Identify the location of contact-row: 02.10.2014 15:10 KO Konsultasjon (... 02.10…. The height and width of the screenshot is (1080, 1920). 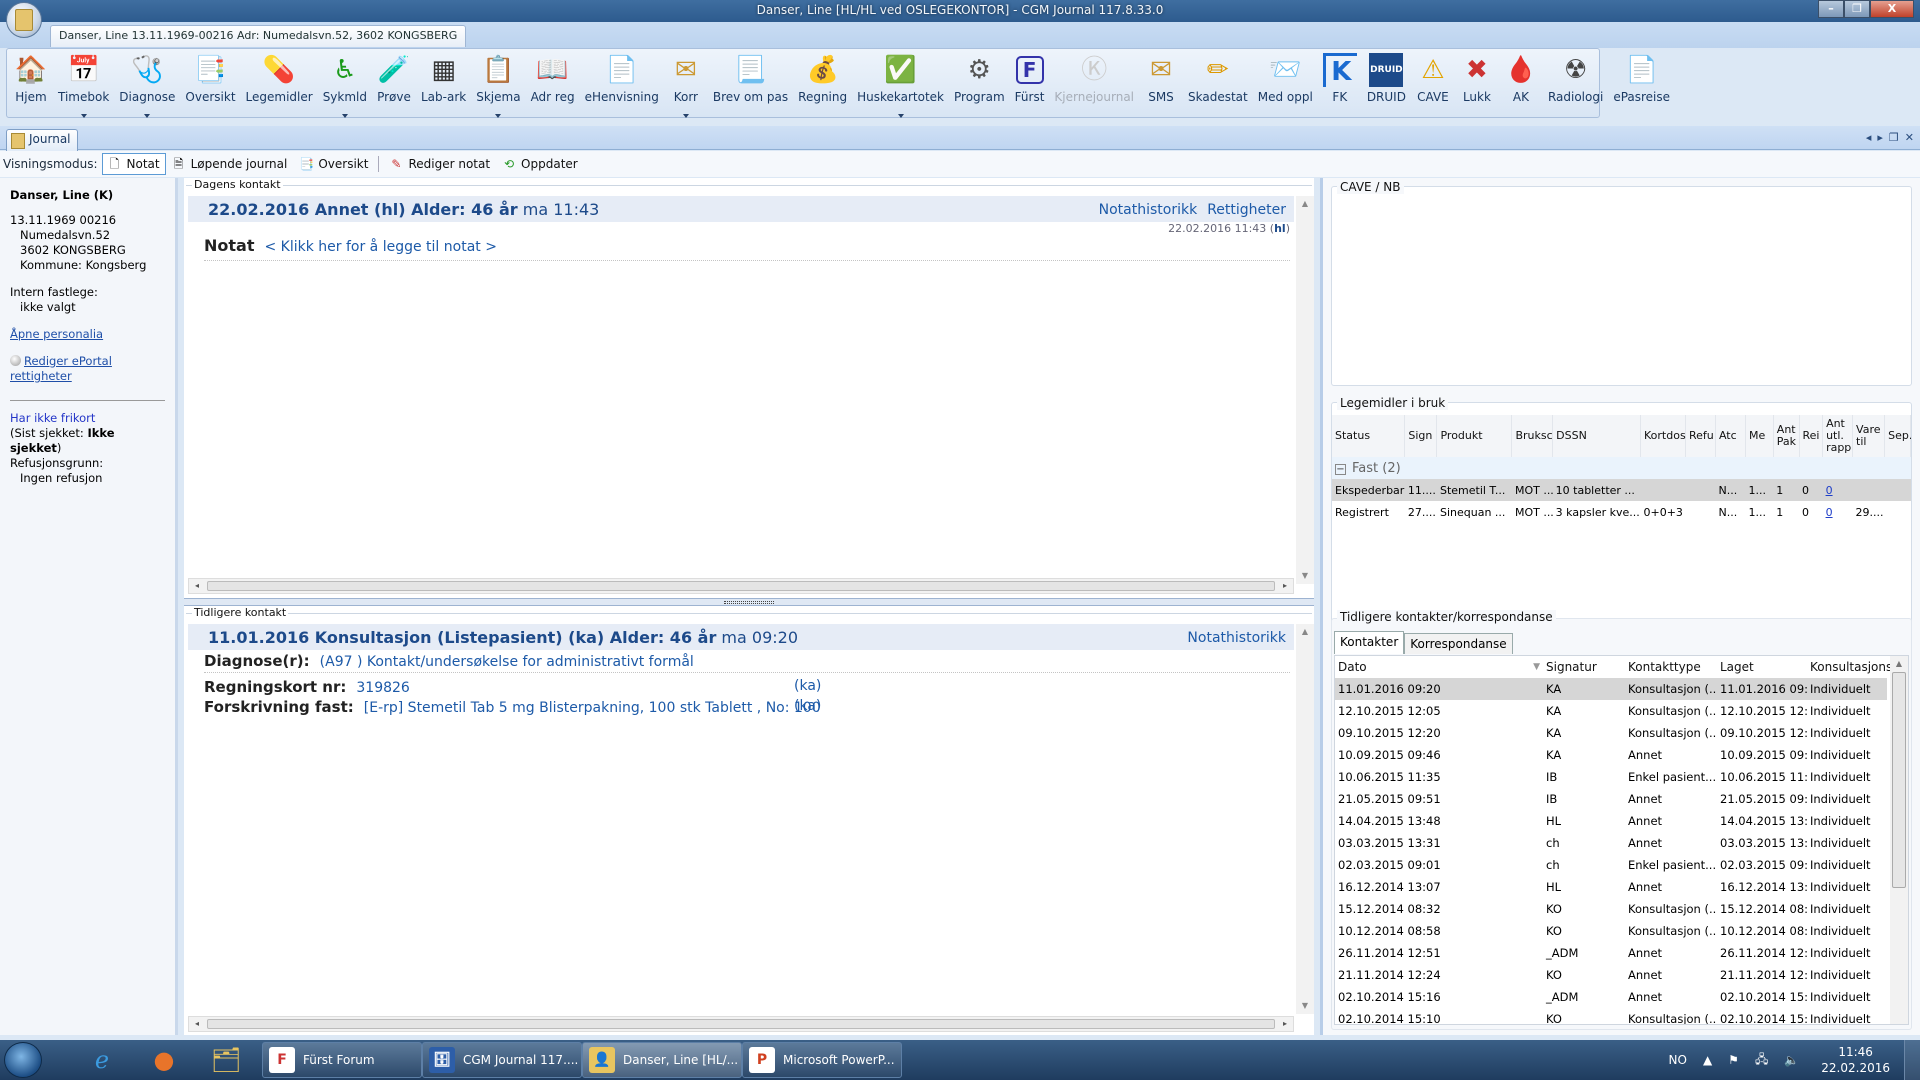
(1611, 1016).